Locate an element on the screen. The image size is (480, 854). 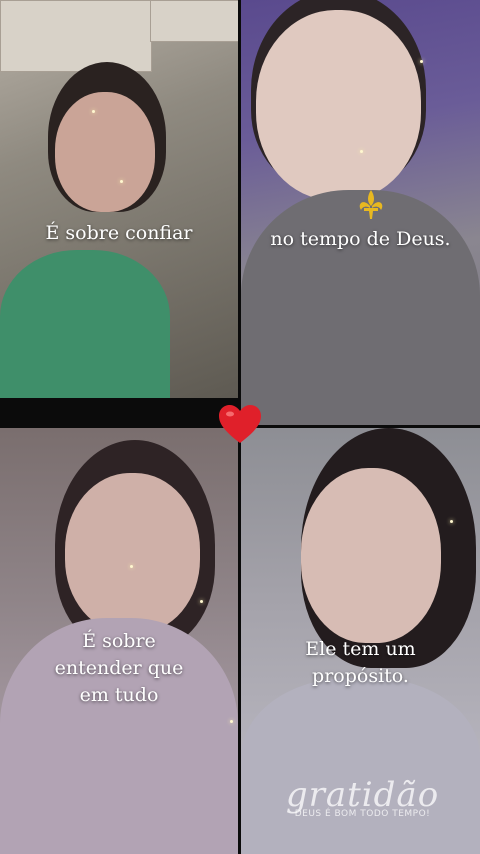
caption-line: propósito. is located at coordinates (360, 676).